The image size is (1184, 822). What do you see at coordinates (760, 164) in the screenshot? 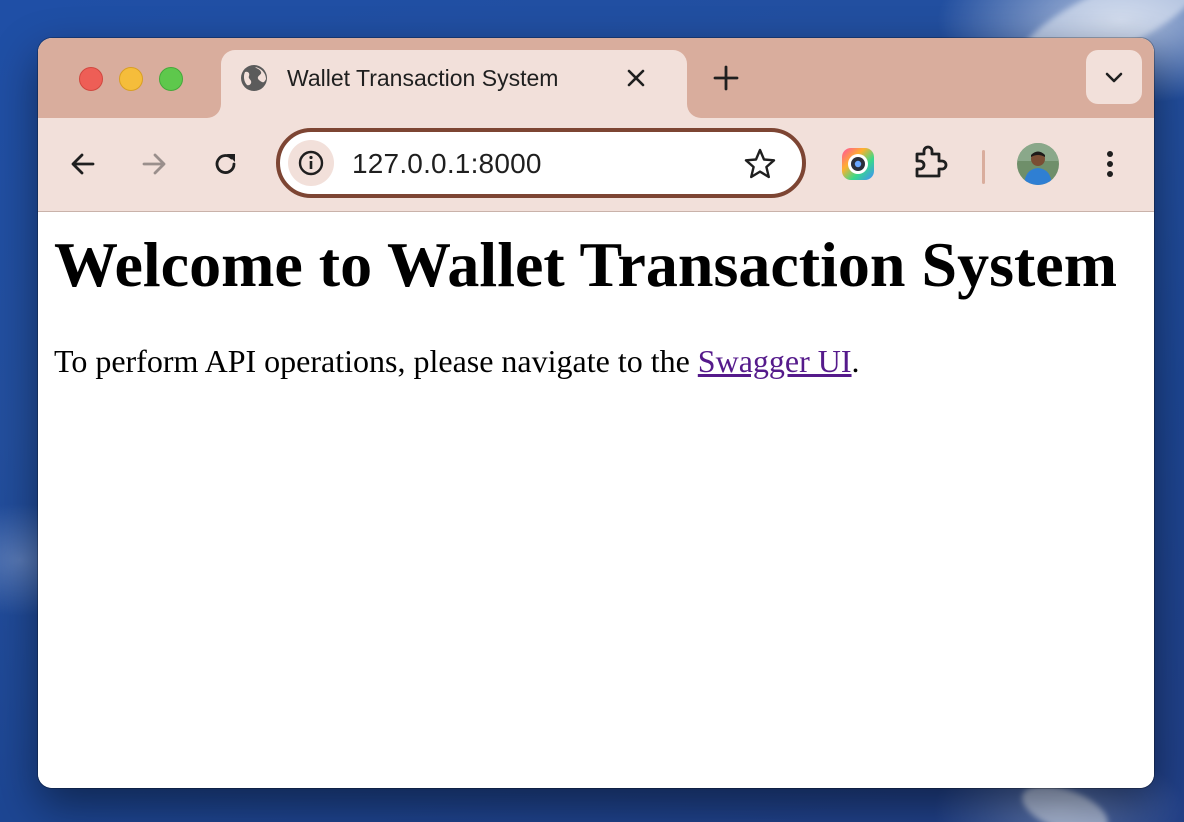
I see `bookmark-star-icon` at bounding box center [760, 164].